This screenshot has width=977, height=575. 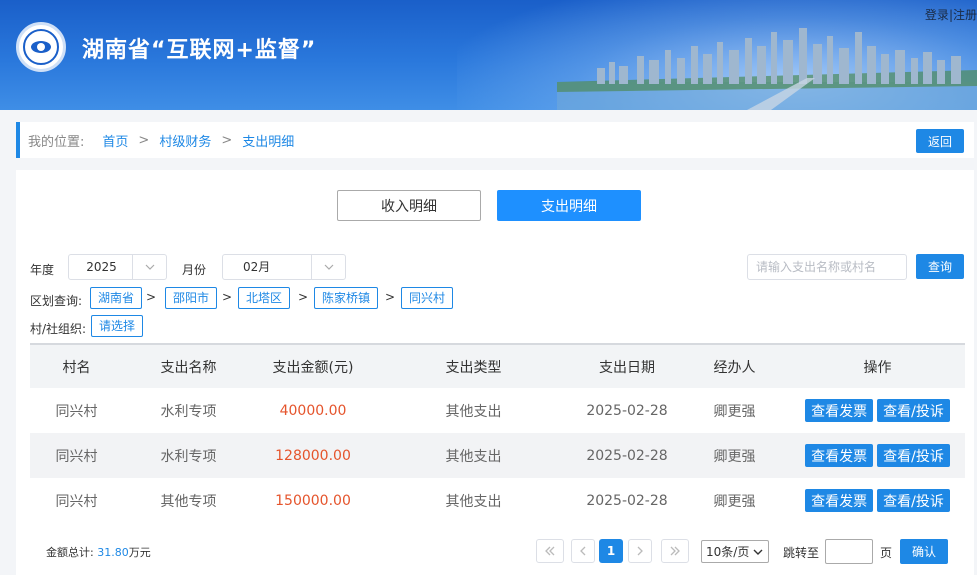 What do you see at coordinates (313, 500) in the screenshot?
I see `cell-expense-amount: 150000.00` at bounding box center [313, 500].